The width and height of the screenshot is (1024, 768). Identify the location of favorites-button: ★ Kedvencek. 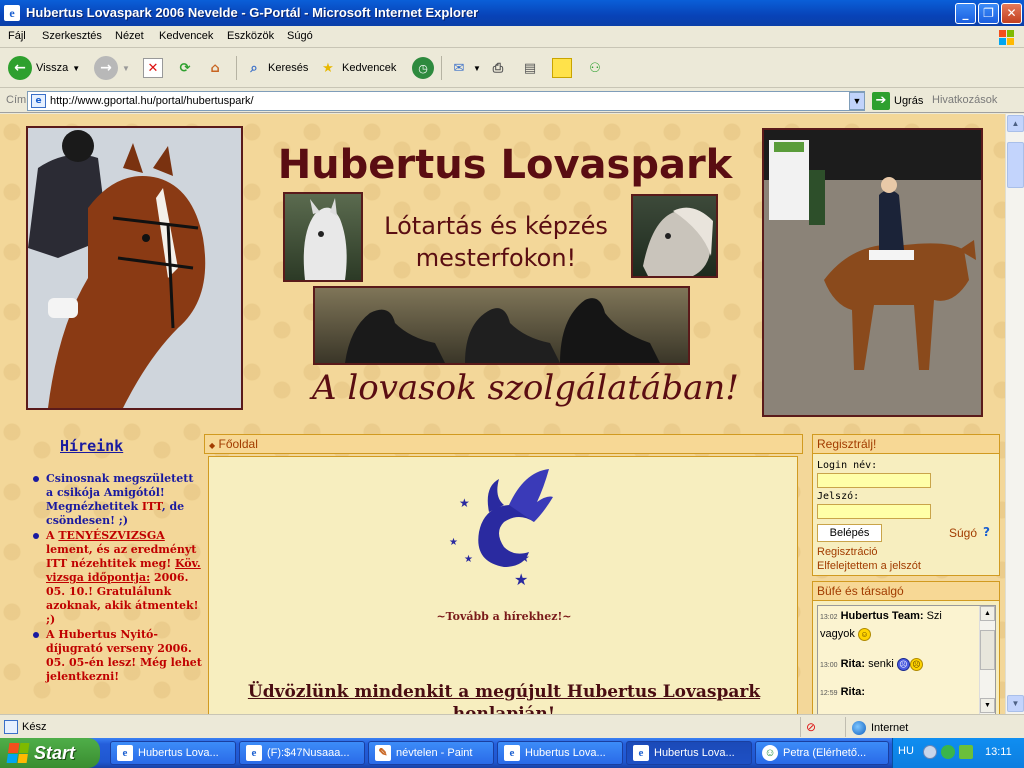
(357, 68).